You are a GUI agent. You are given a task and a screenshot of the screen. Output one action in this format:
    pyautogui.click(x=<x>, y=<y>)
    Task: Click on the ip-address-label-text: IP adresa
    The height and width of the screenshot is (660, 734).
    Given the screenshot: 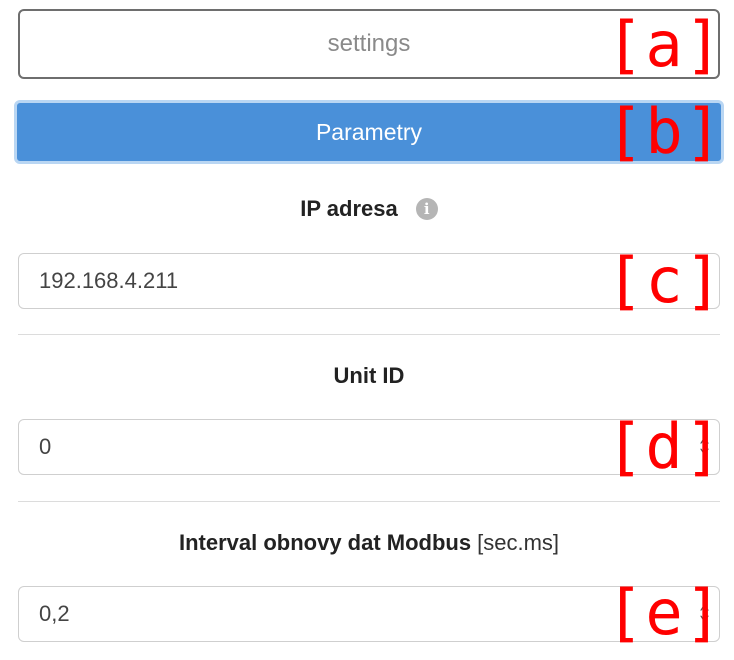 What is the action you would take?
    pyautogui.click(x=349, y=208)
    